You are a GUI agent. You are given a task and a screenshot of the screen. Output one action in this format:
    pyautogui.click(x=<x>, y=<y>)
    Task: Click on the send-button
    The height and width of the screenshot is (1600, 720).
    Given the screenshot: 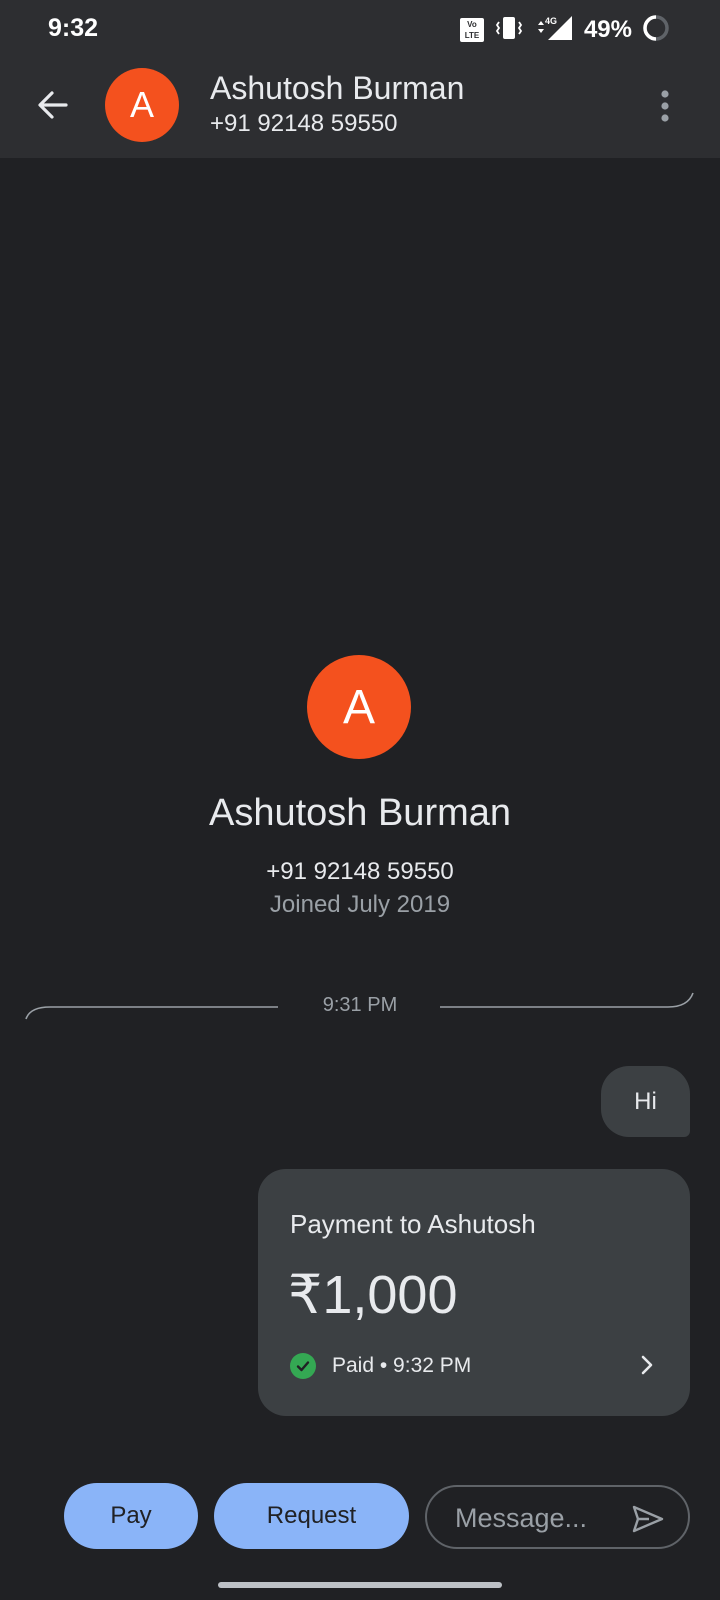 What is the action you would take?
    pyautogui.click(x=648, y=1519)
    